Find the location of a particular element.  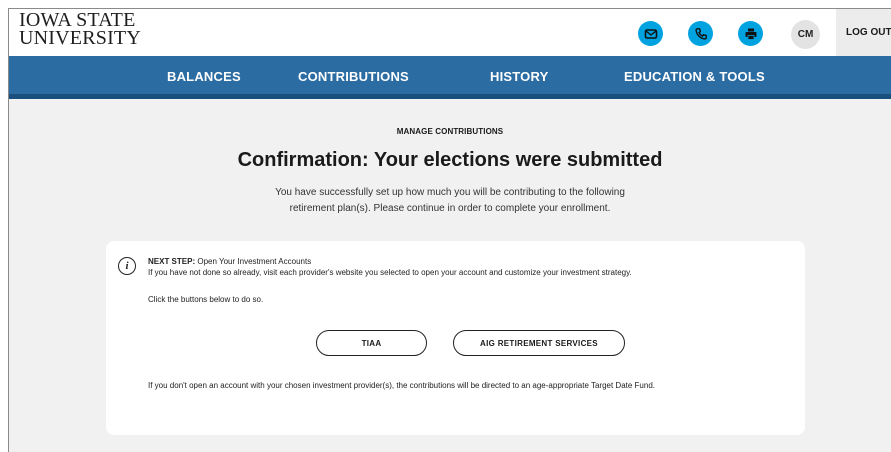

print-button is located at coordinates (750, 33).